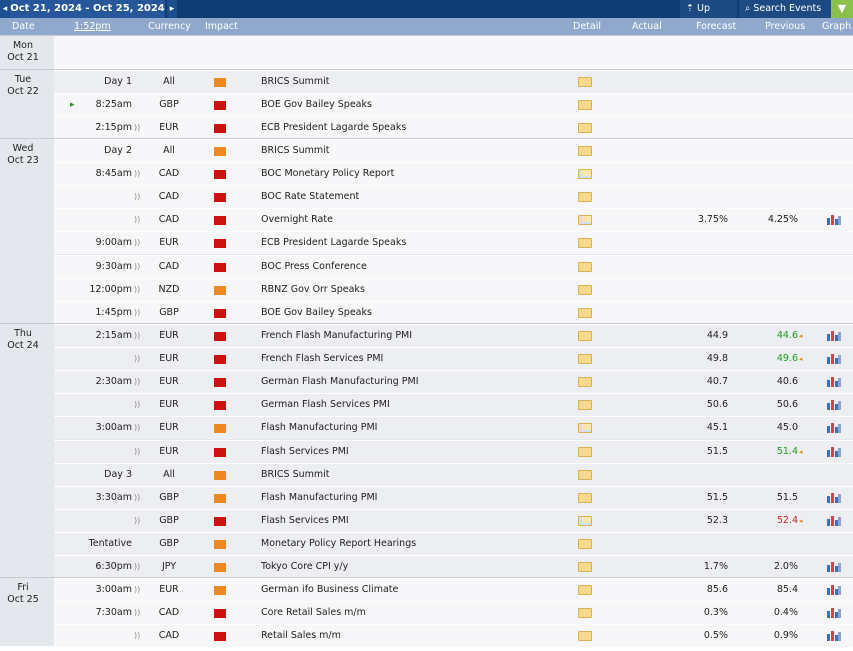 The height and width of the screenshot is (651, 853). Describe the element at coordinates (453, 566) in the screenshot. I see `event-row: 6:30pm)) JPY Tokyo Core CPI y/y 1.7% 2.0%` at that location.